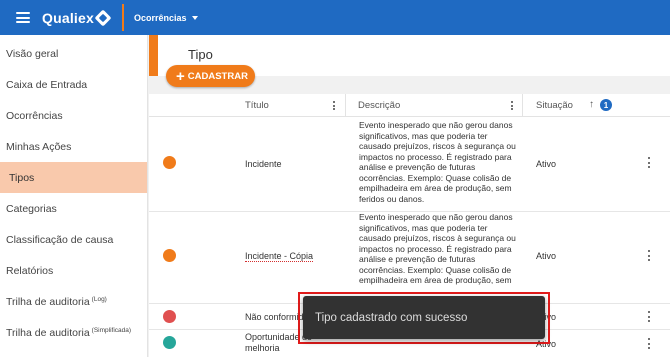 The height and width of the screenshot is (357, 670). What do you see at coordinates (73, 270) in the screenshot?
I see `sidebar-item-relatorios: Relatórios` at bounding box center [73, 270].